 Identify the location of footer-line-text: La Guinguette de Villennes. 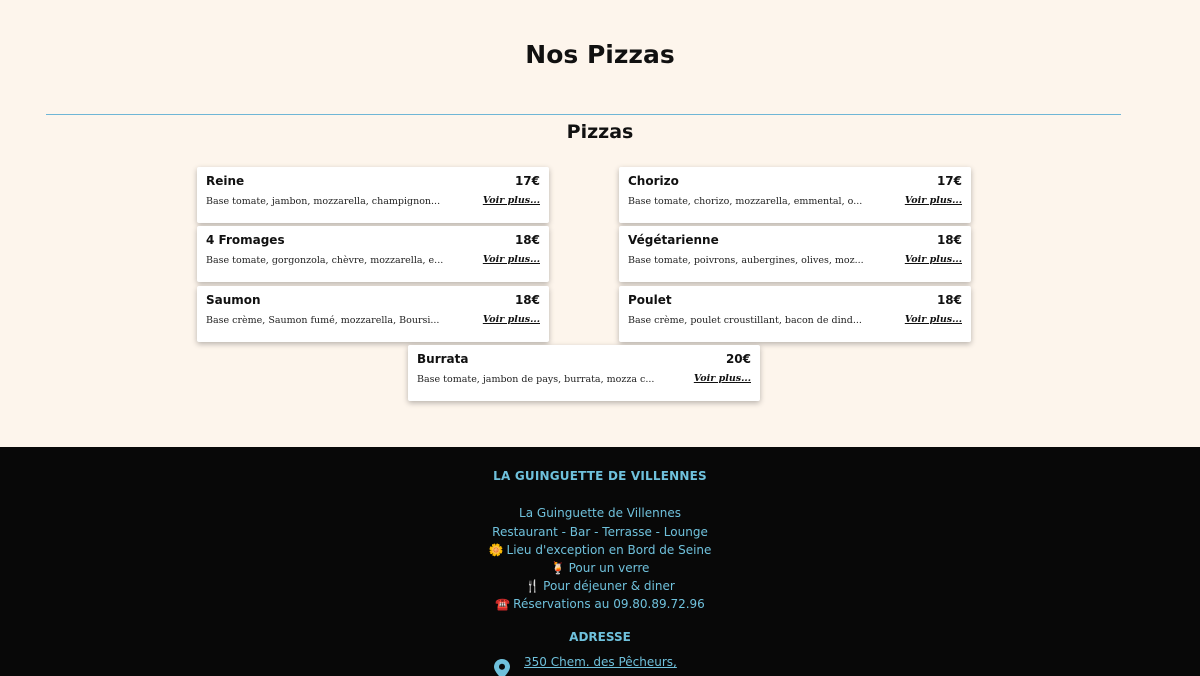
(600, 513).